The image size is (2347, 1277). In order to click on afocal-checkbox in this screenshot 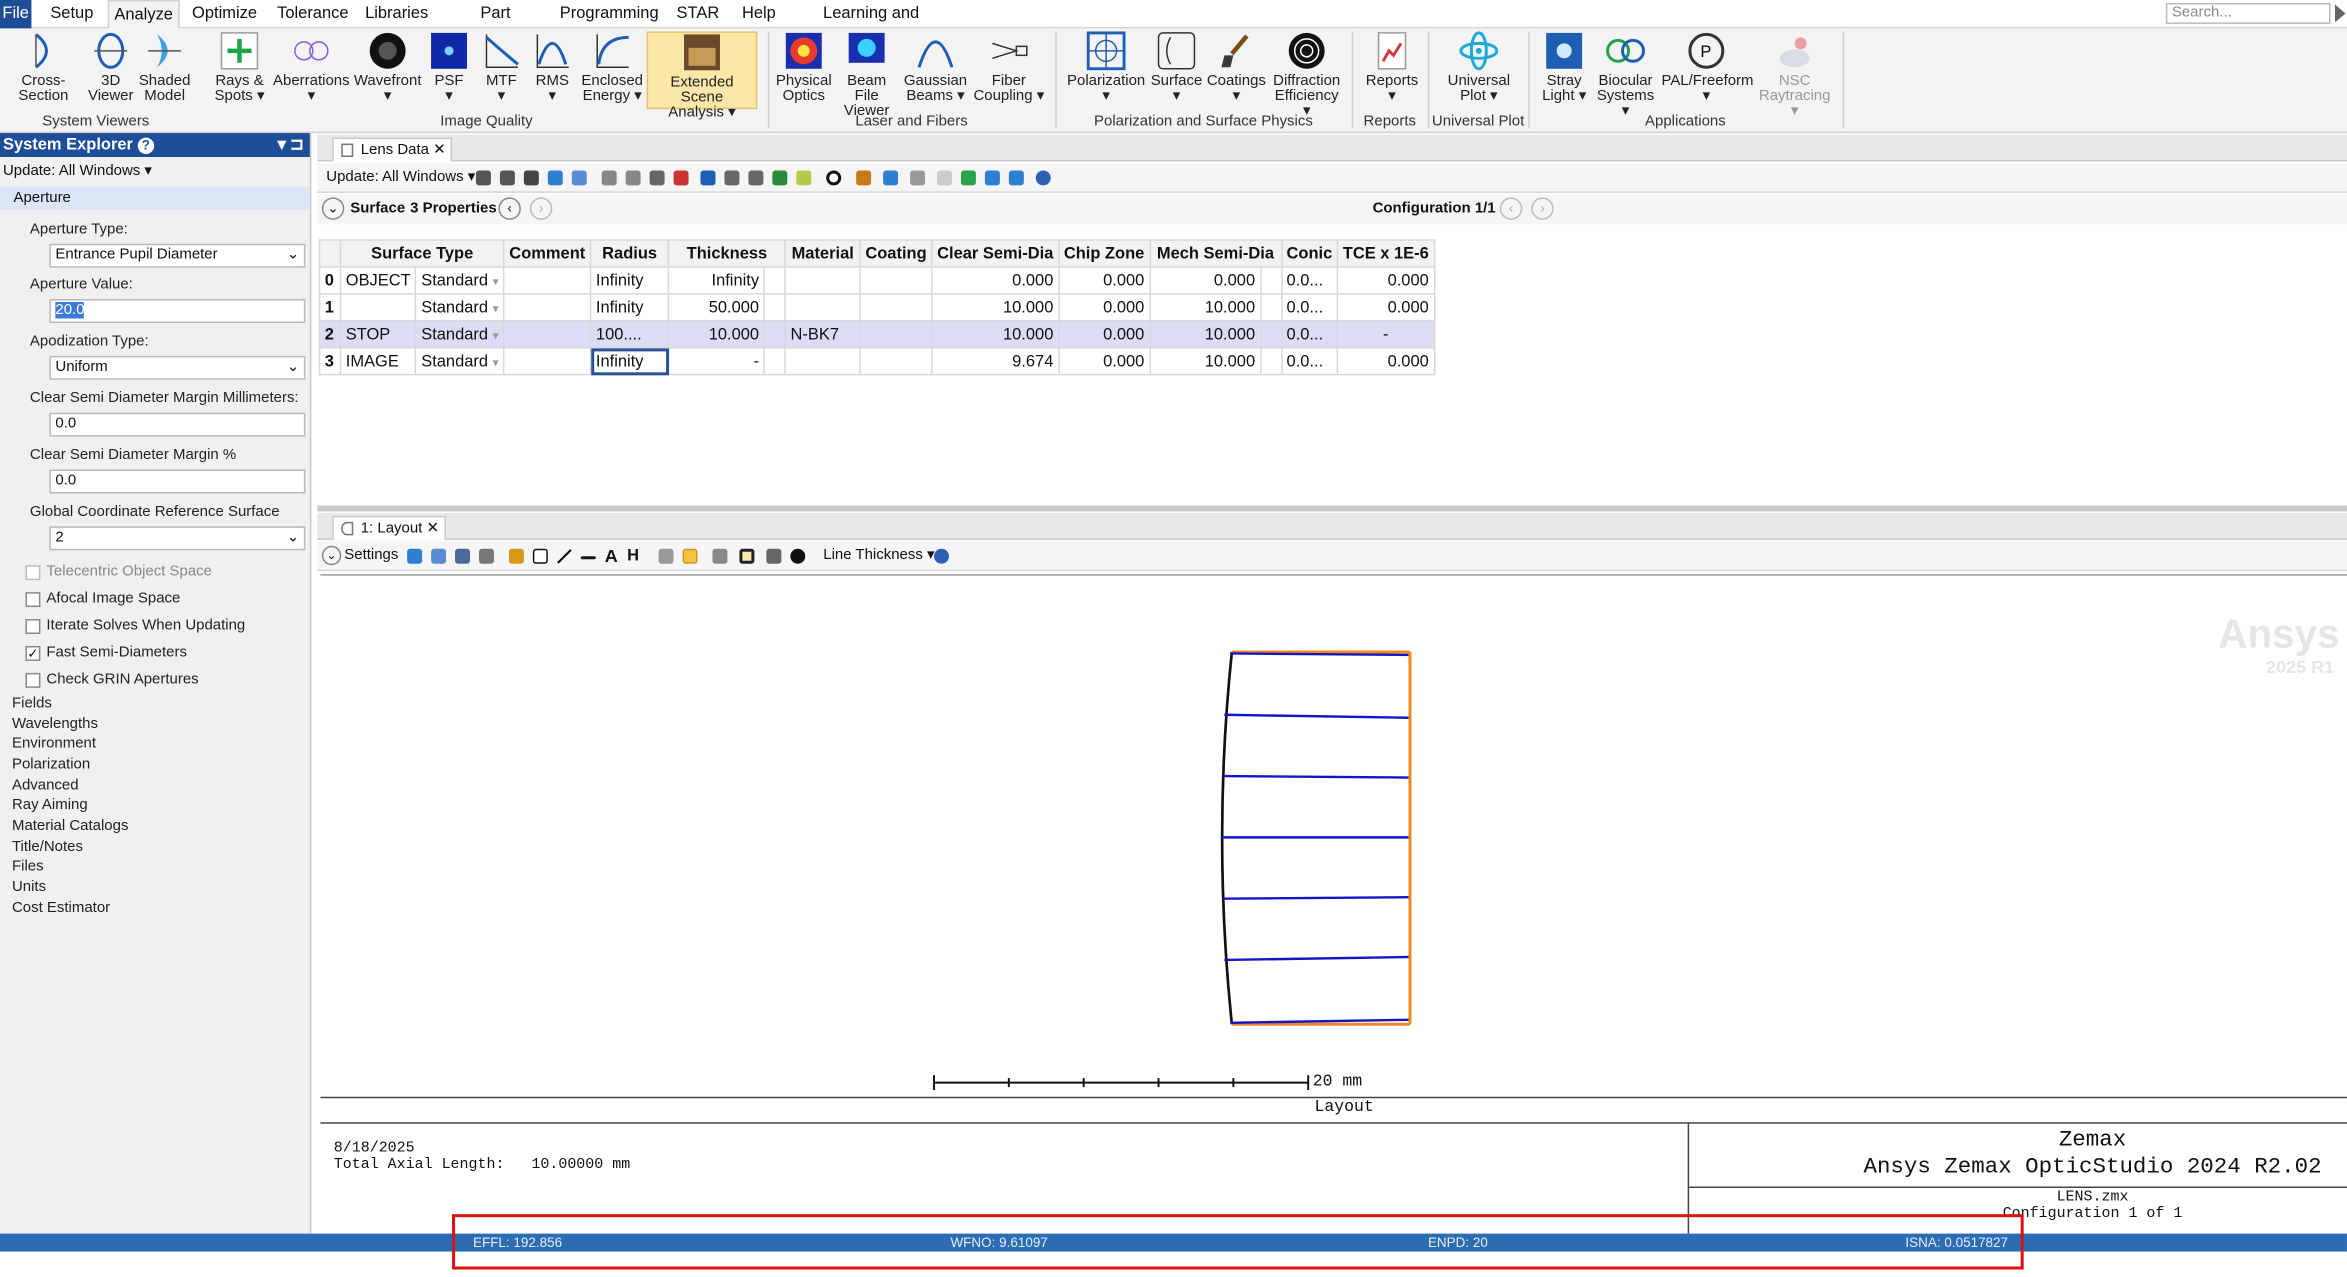, I will do `click(33, 600)`.